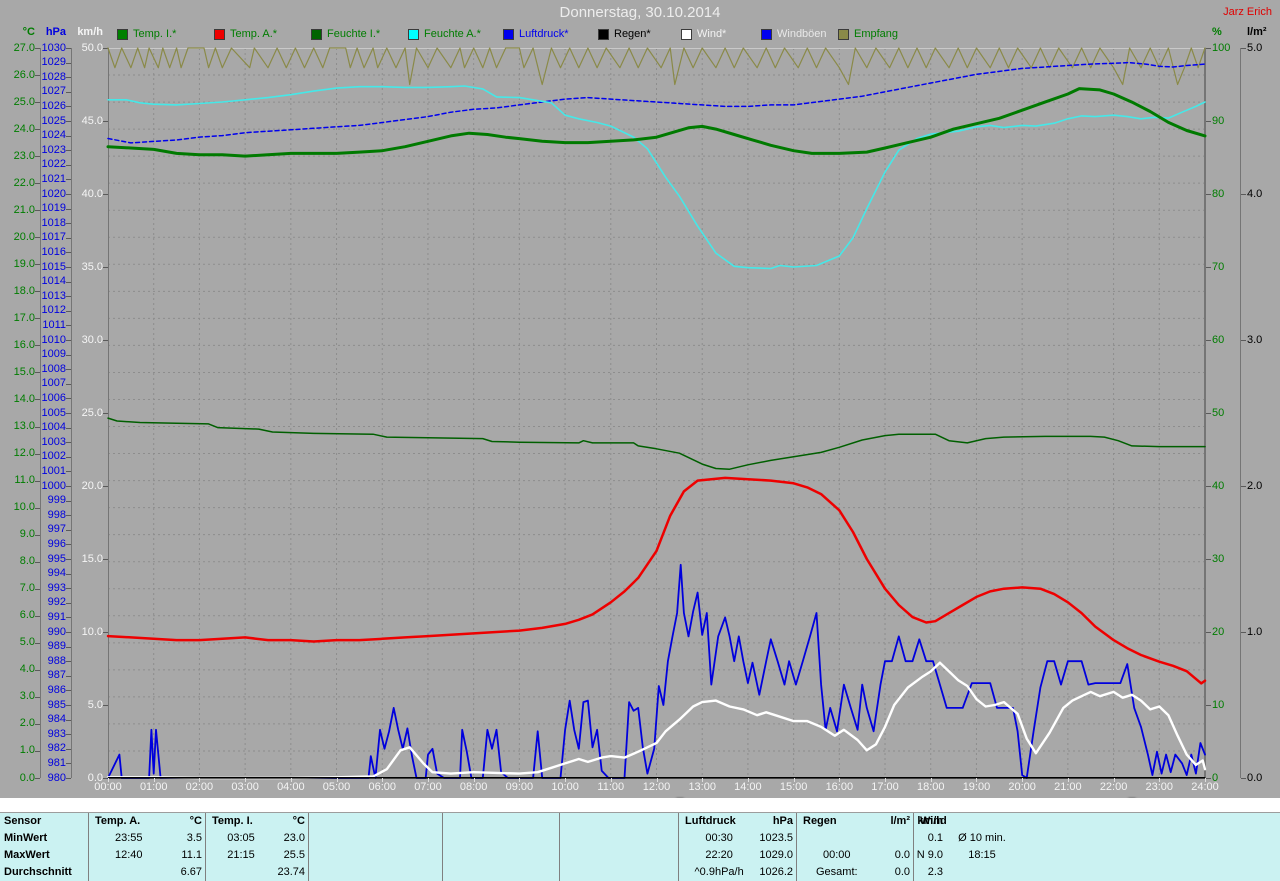  I want to click on table-cell-value: 2.3, so click(935, 872).